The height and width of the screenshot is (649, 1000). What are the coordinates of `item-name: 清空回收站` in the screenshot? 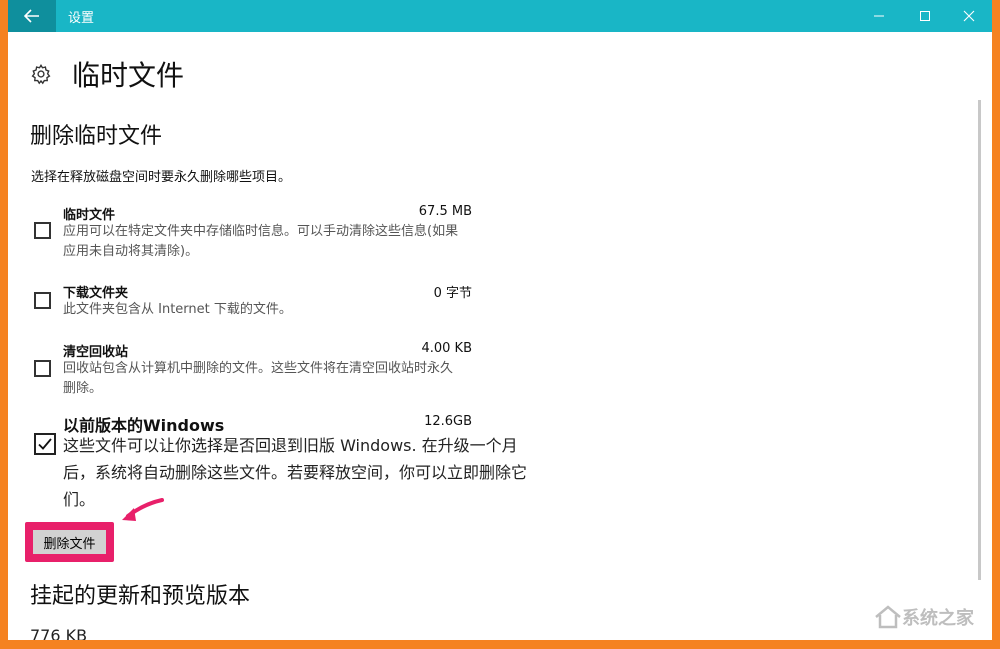 It's located at (96, 352).